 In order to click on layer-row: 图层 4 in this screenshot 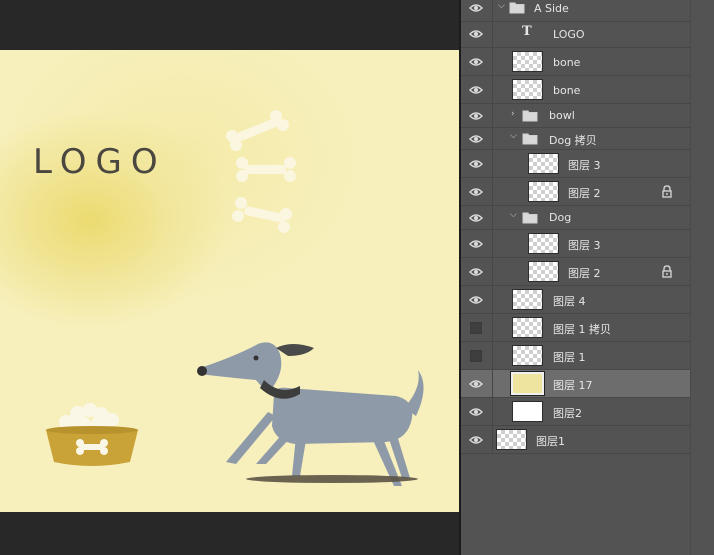, I will do `click(575, 300)`.